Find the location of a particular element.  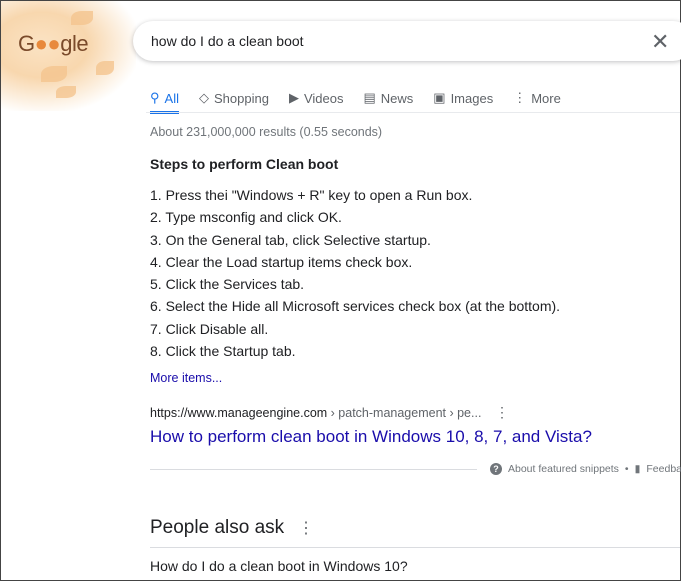

google-doodle: G●●gle is located at coordinates (68, 56).